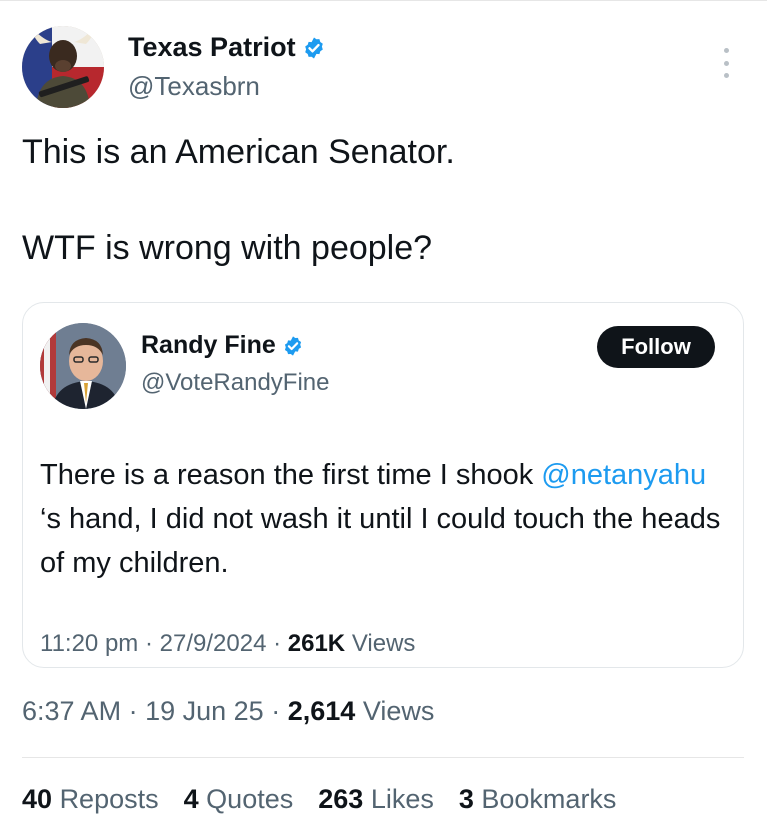  Describe the element at coordinates (238, 152) in the screenshot. I see `tweet-text-line-1: This is an American Senator.` at that location.